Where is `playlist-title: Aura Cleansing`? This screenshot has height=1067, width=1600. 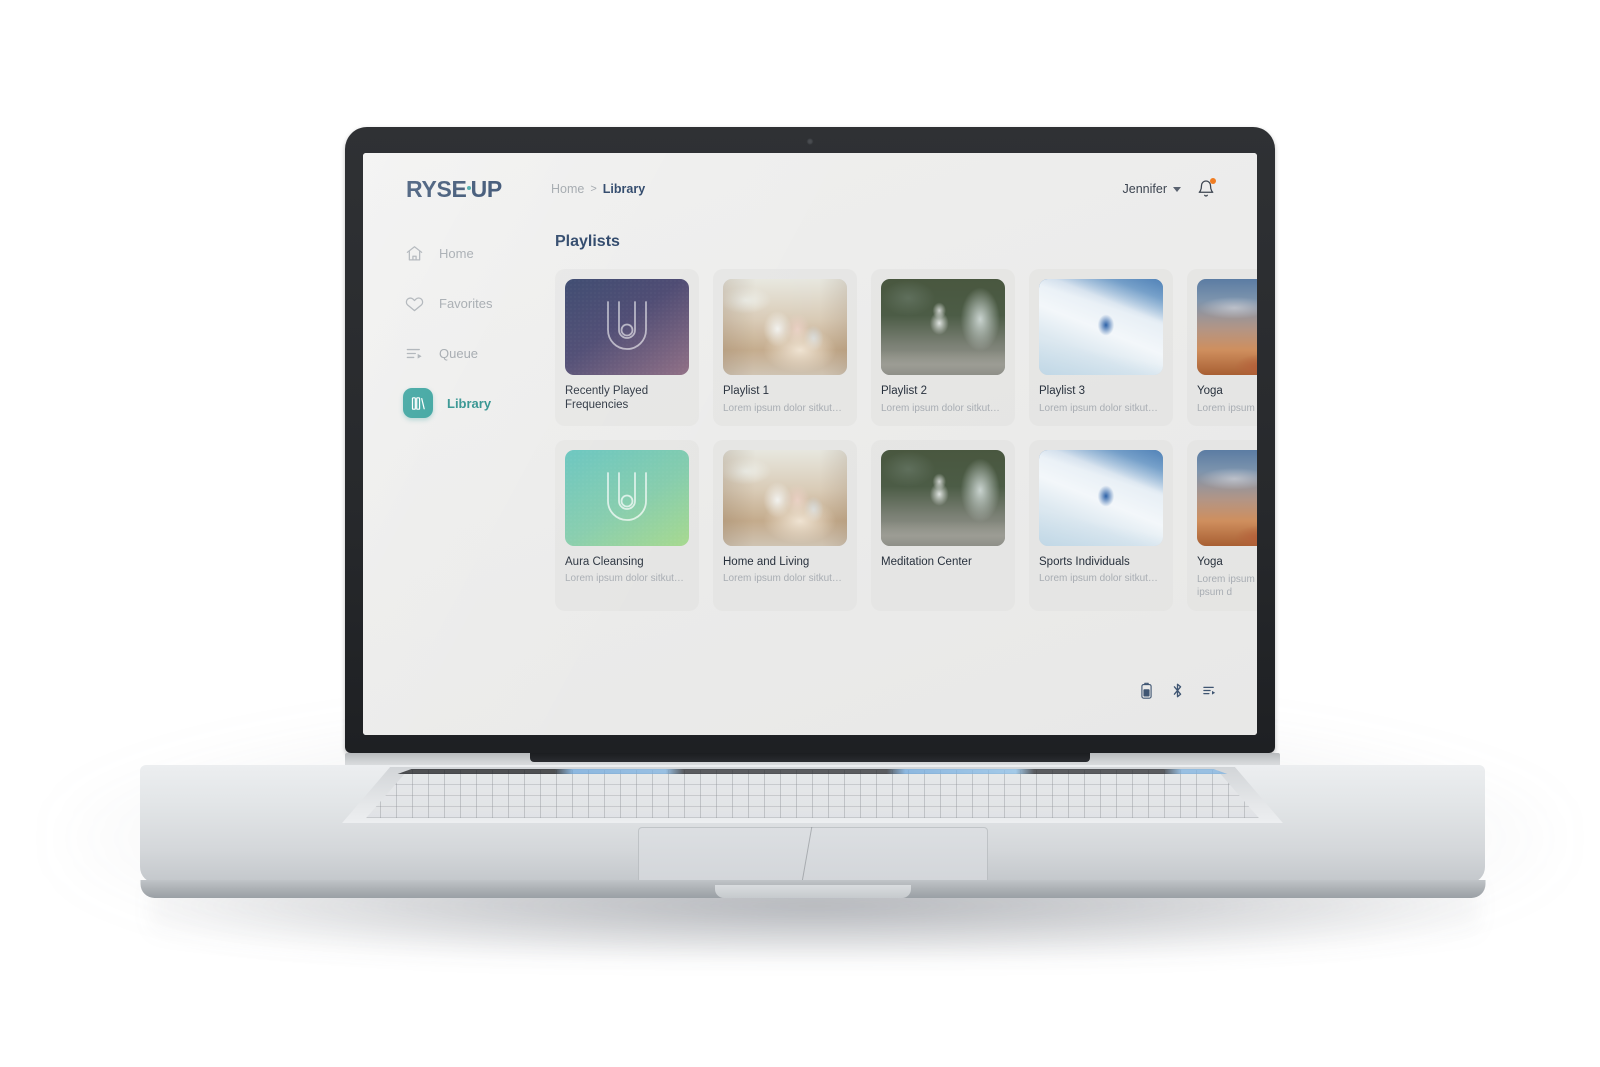 playlist-title: Aura Cleansing is located at coordinates (604, 561).